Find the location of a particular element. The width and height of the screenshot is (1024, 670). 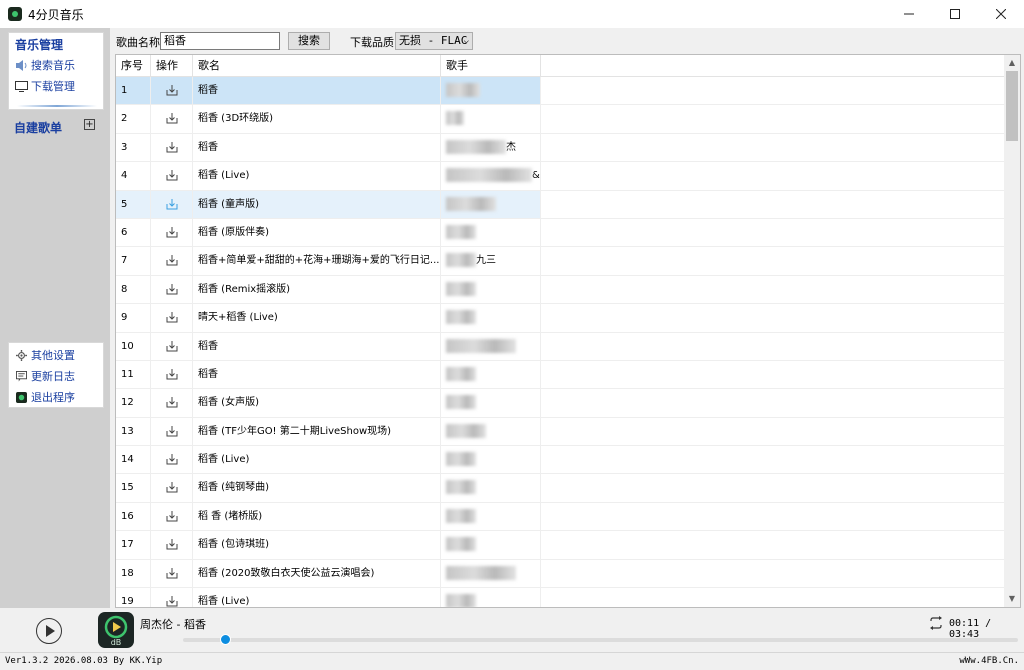

row-song-name: 稻香 (Remix摇滚版) is located at coordinates (317, 289).